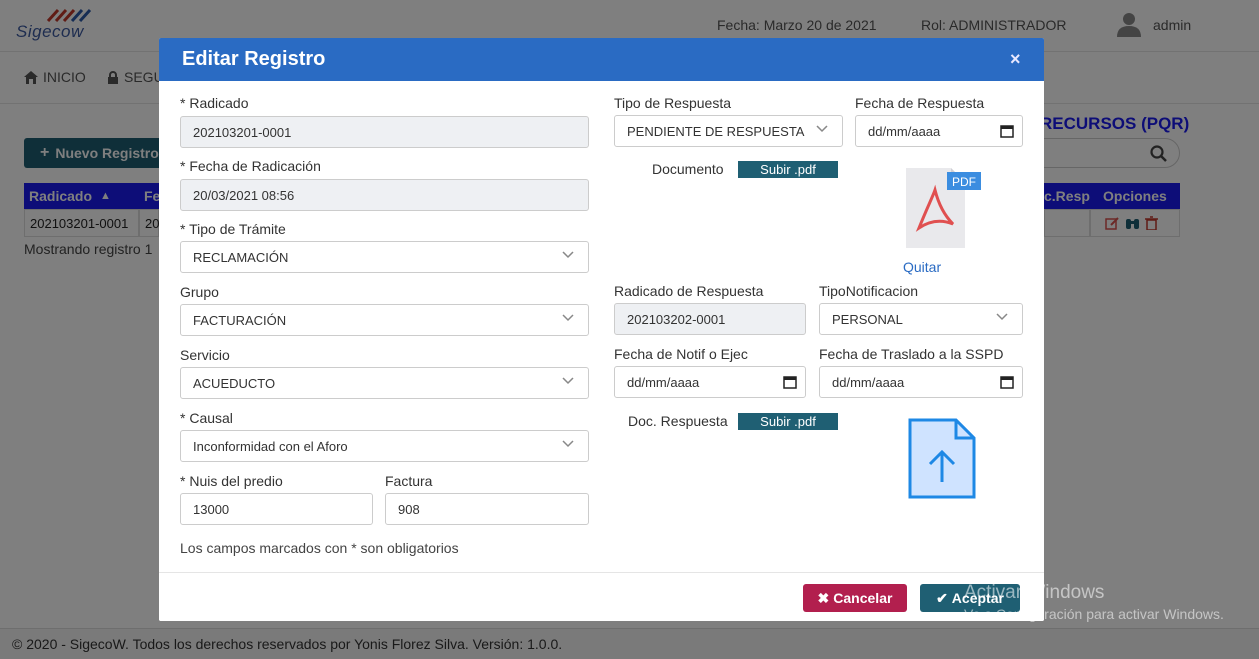  Describe the element at coordinates (1094, 614) in the screenshot. I see `windows-activation-hint: Ve a Configuración para activar Windows.` at that location.